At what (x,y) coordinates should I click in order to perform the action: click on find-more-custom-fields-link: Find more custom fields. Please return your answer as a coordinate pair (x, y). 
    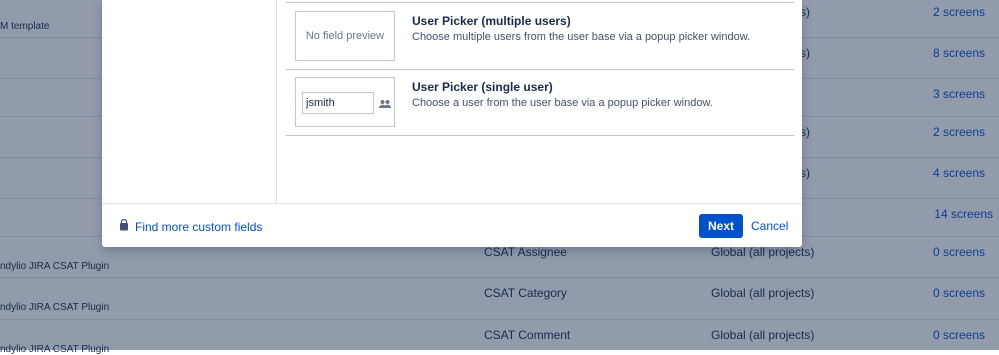
    Looking at the image, I should click on (191, 226).